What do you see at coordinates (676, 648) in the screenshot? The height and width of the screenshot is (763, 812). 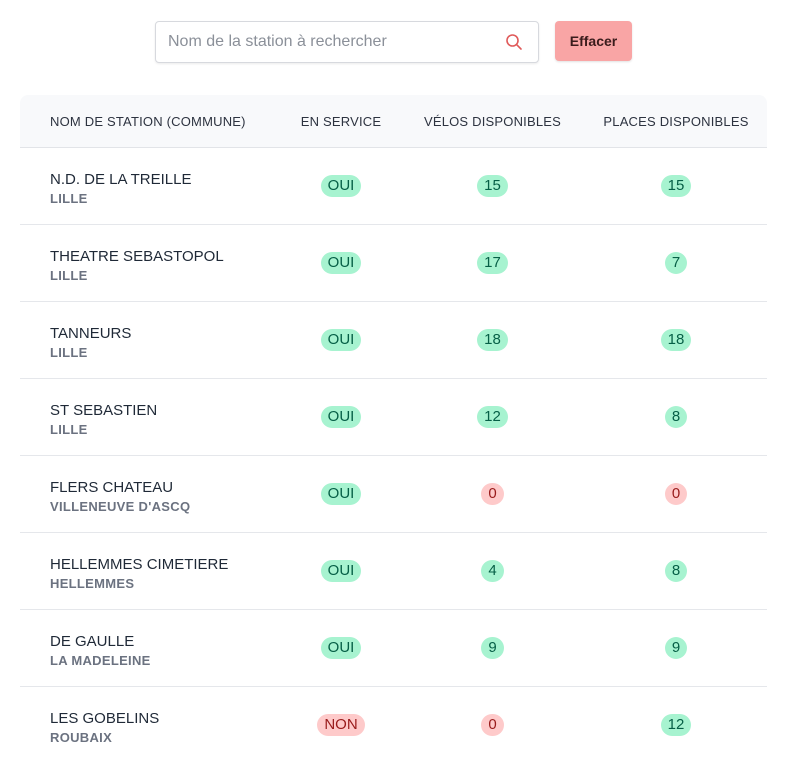 I see `places-count-badge: 9` at bounding box center [676, 648].